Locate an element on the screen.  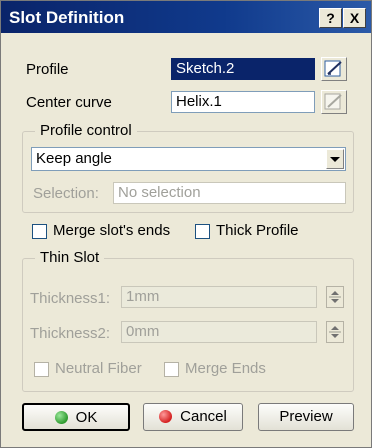
profile-field: Sketch.2 is located at coordinates (243, 69).